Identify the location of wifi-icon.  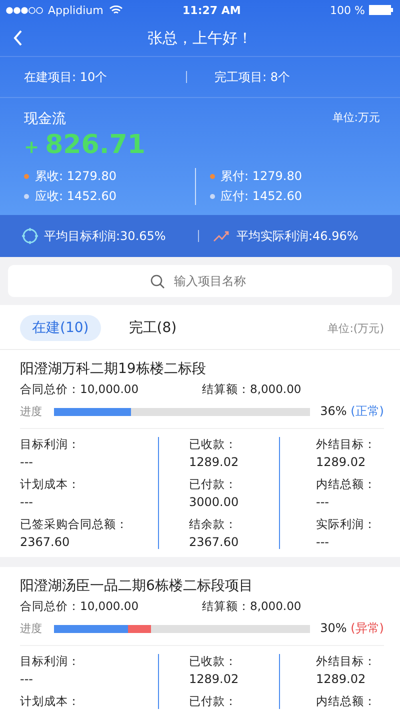
(116, 10).